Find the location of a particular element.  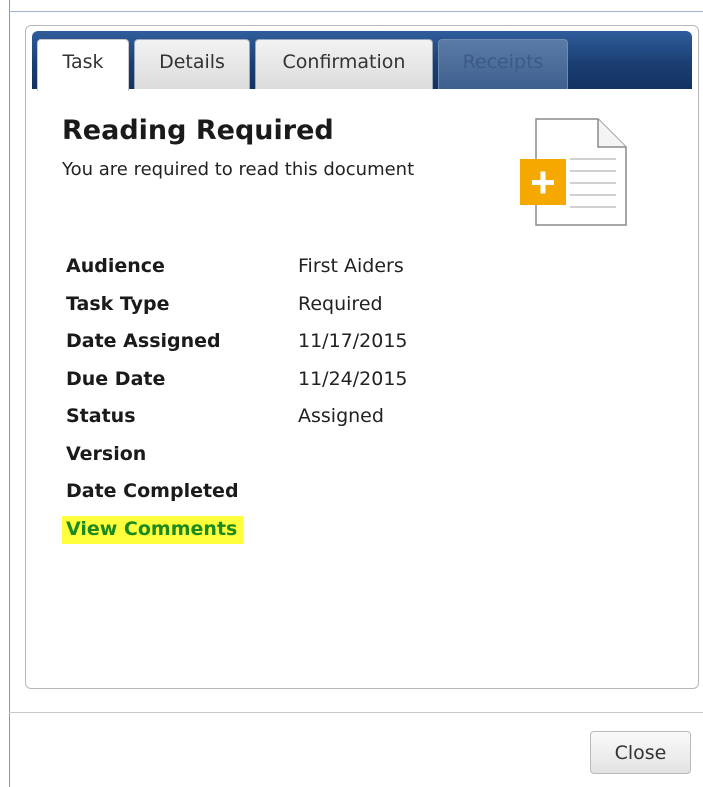

task-subtitle: You are required to read this document is located at coordinates (238, 169).